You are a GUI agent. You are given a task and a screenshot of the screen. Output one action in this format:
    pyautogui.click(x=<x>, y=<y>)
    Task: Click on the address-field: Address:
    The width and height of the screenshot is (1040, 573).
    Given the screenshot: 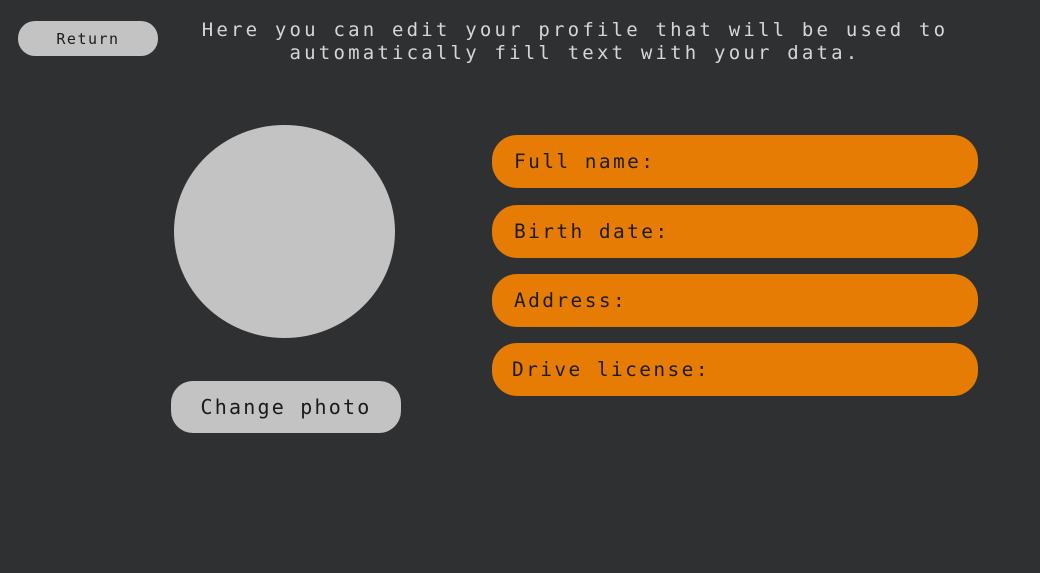 What is the action you would take?
    pyautogui.click(x=735, y=300)
    